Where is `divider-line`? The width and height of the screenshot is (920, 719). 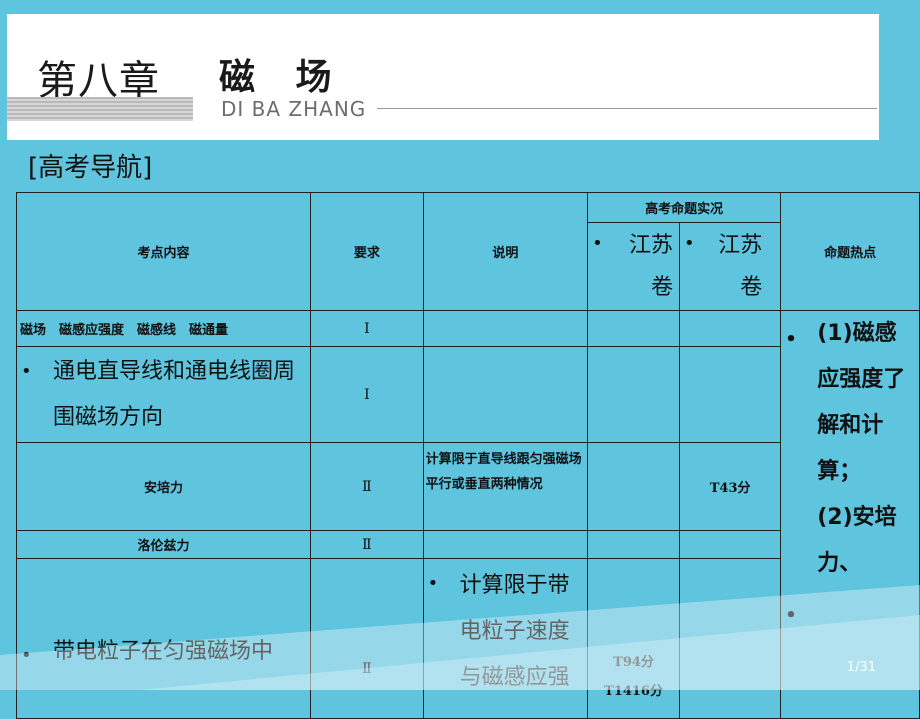
divider-line is located at coordinates (627, 108).